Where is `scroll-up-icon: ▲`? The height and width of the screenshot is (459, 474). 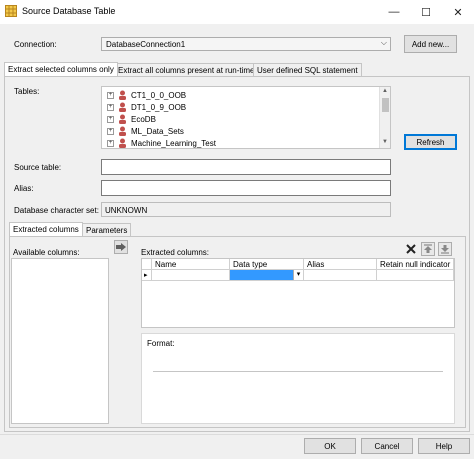
scroll-up-icon: ▲ is located at coordinates (385, 91).